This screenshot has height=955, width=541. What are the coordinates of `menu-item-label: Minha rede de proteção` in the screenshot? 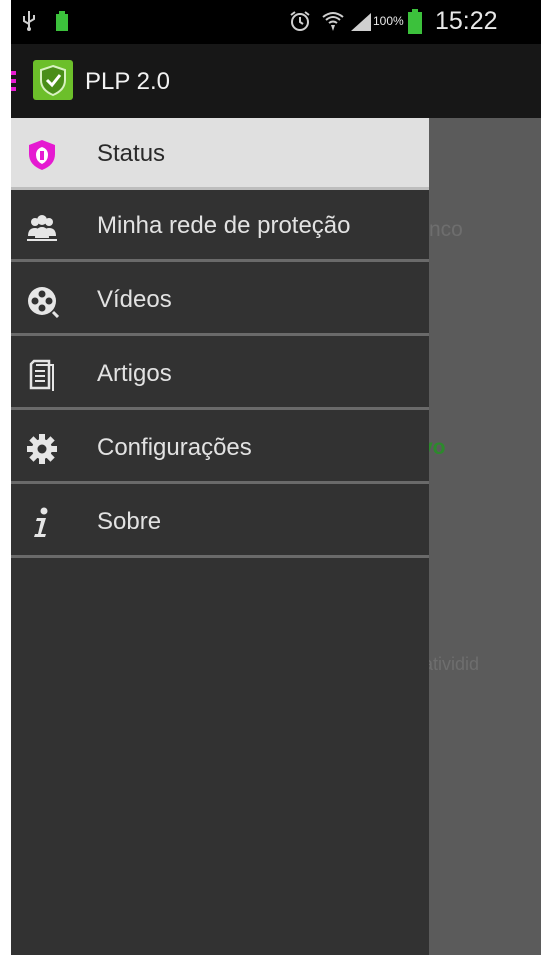 It's located at (224, 225).